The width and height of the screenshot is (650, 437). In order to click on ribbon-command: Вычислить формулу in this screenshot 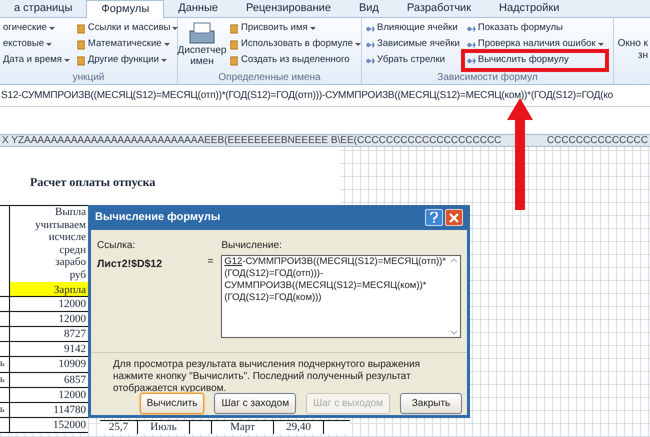, I will do `click(534, 60)`.